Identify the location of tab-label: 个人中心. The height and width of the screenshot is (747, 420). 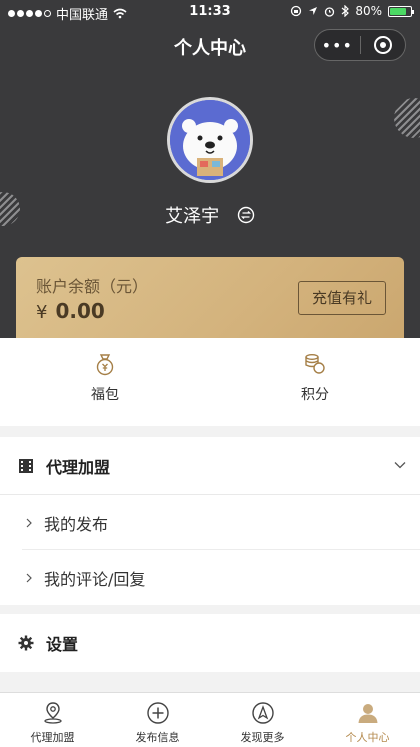
(367, 737).